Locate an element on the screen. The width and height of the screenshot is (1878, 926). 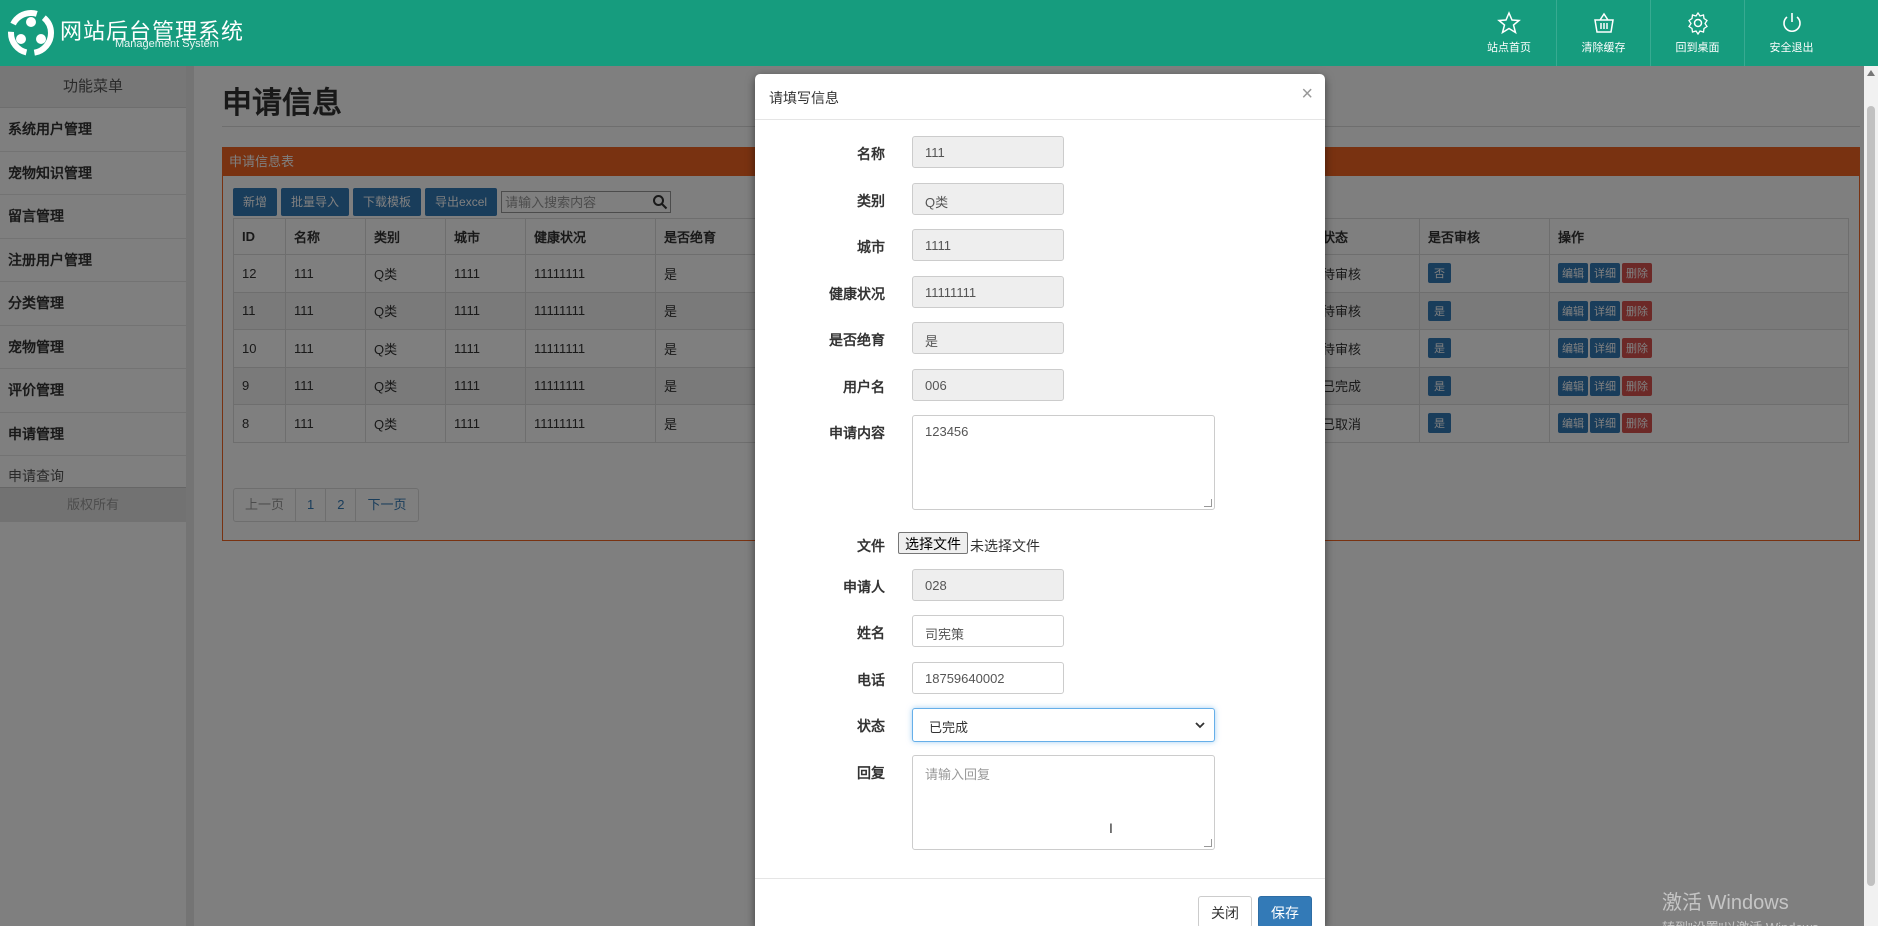
nav-clear-cache: 清除缓存 is located at coordinates (1603, 33).